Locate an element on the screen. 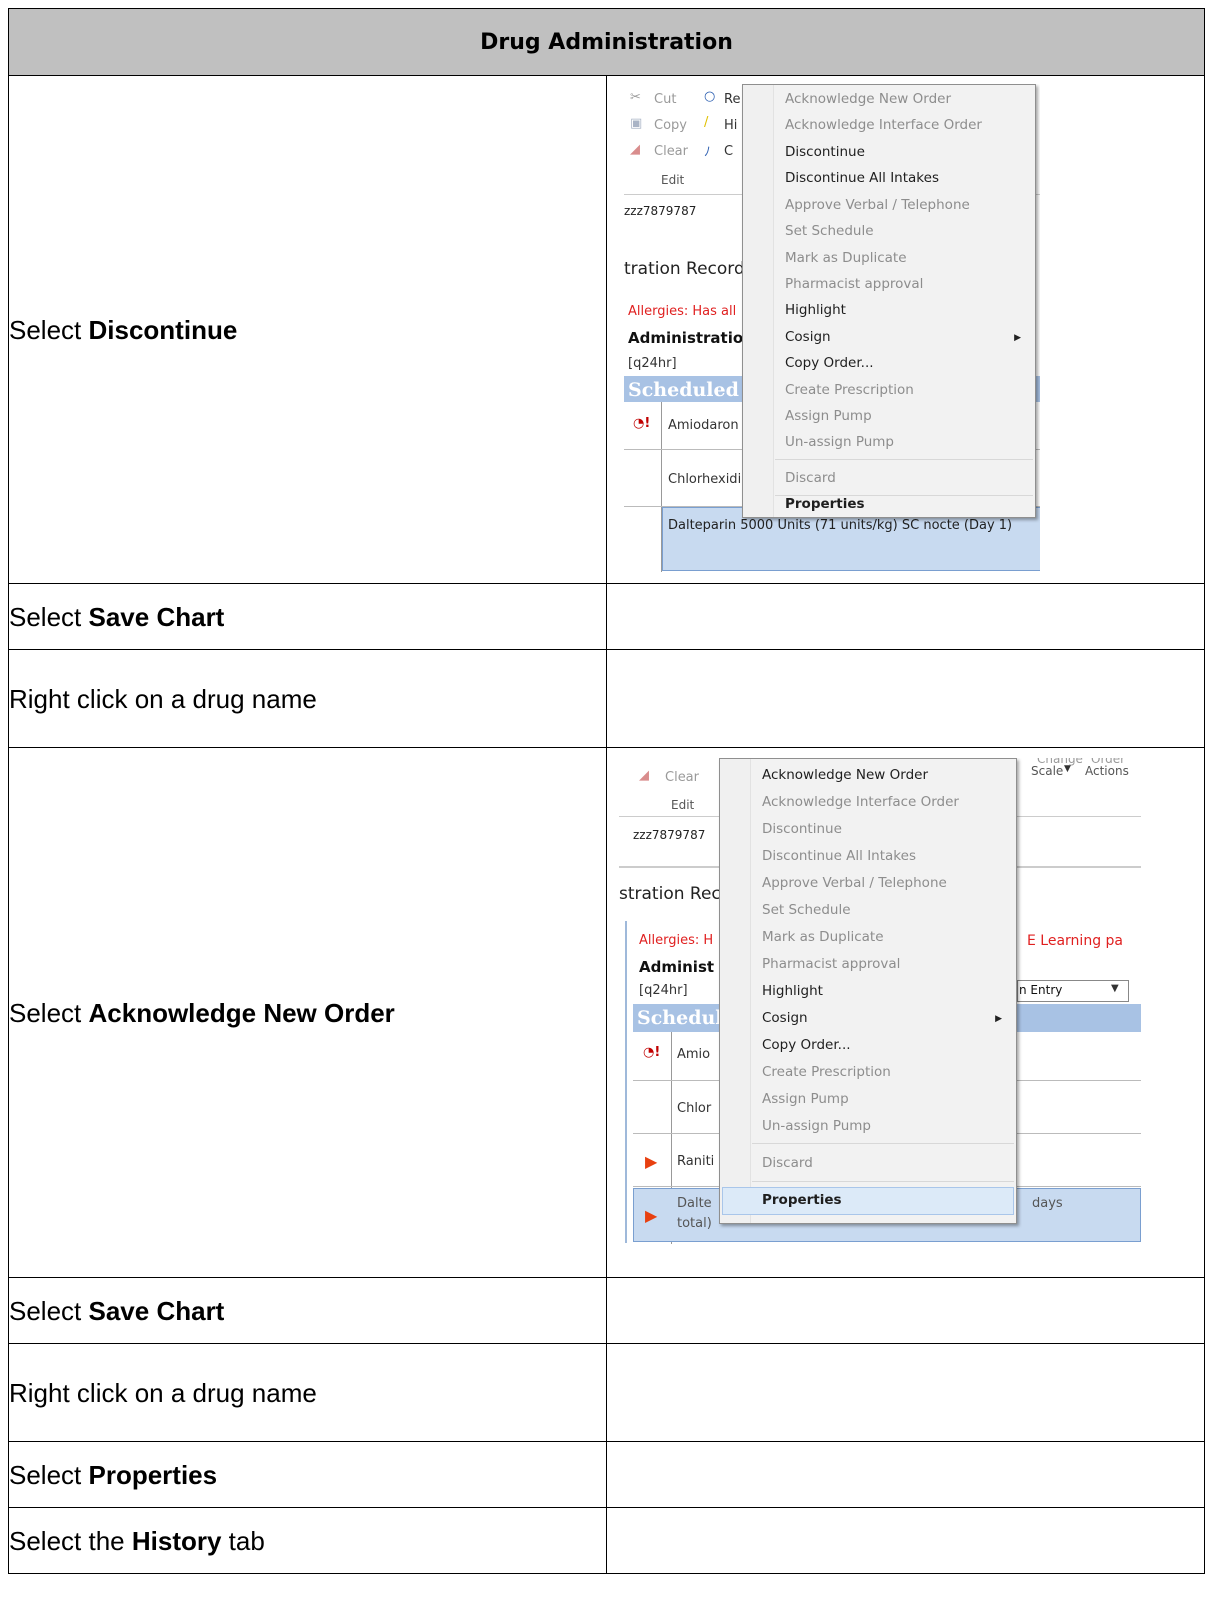 The image size is (1205, 1623). speech-bubble-icon: ○ is located at coordinates (710, 96).